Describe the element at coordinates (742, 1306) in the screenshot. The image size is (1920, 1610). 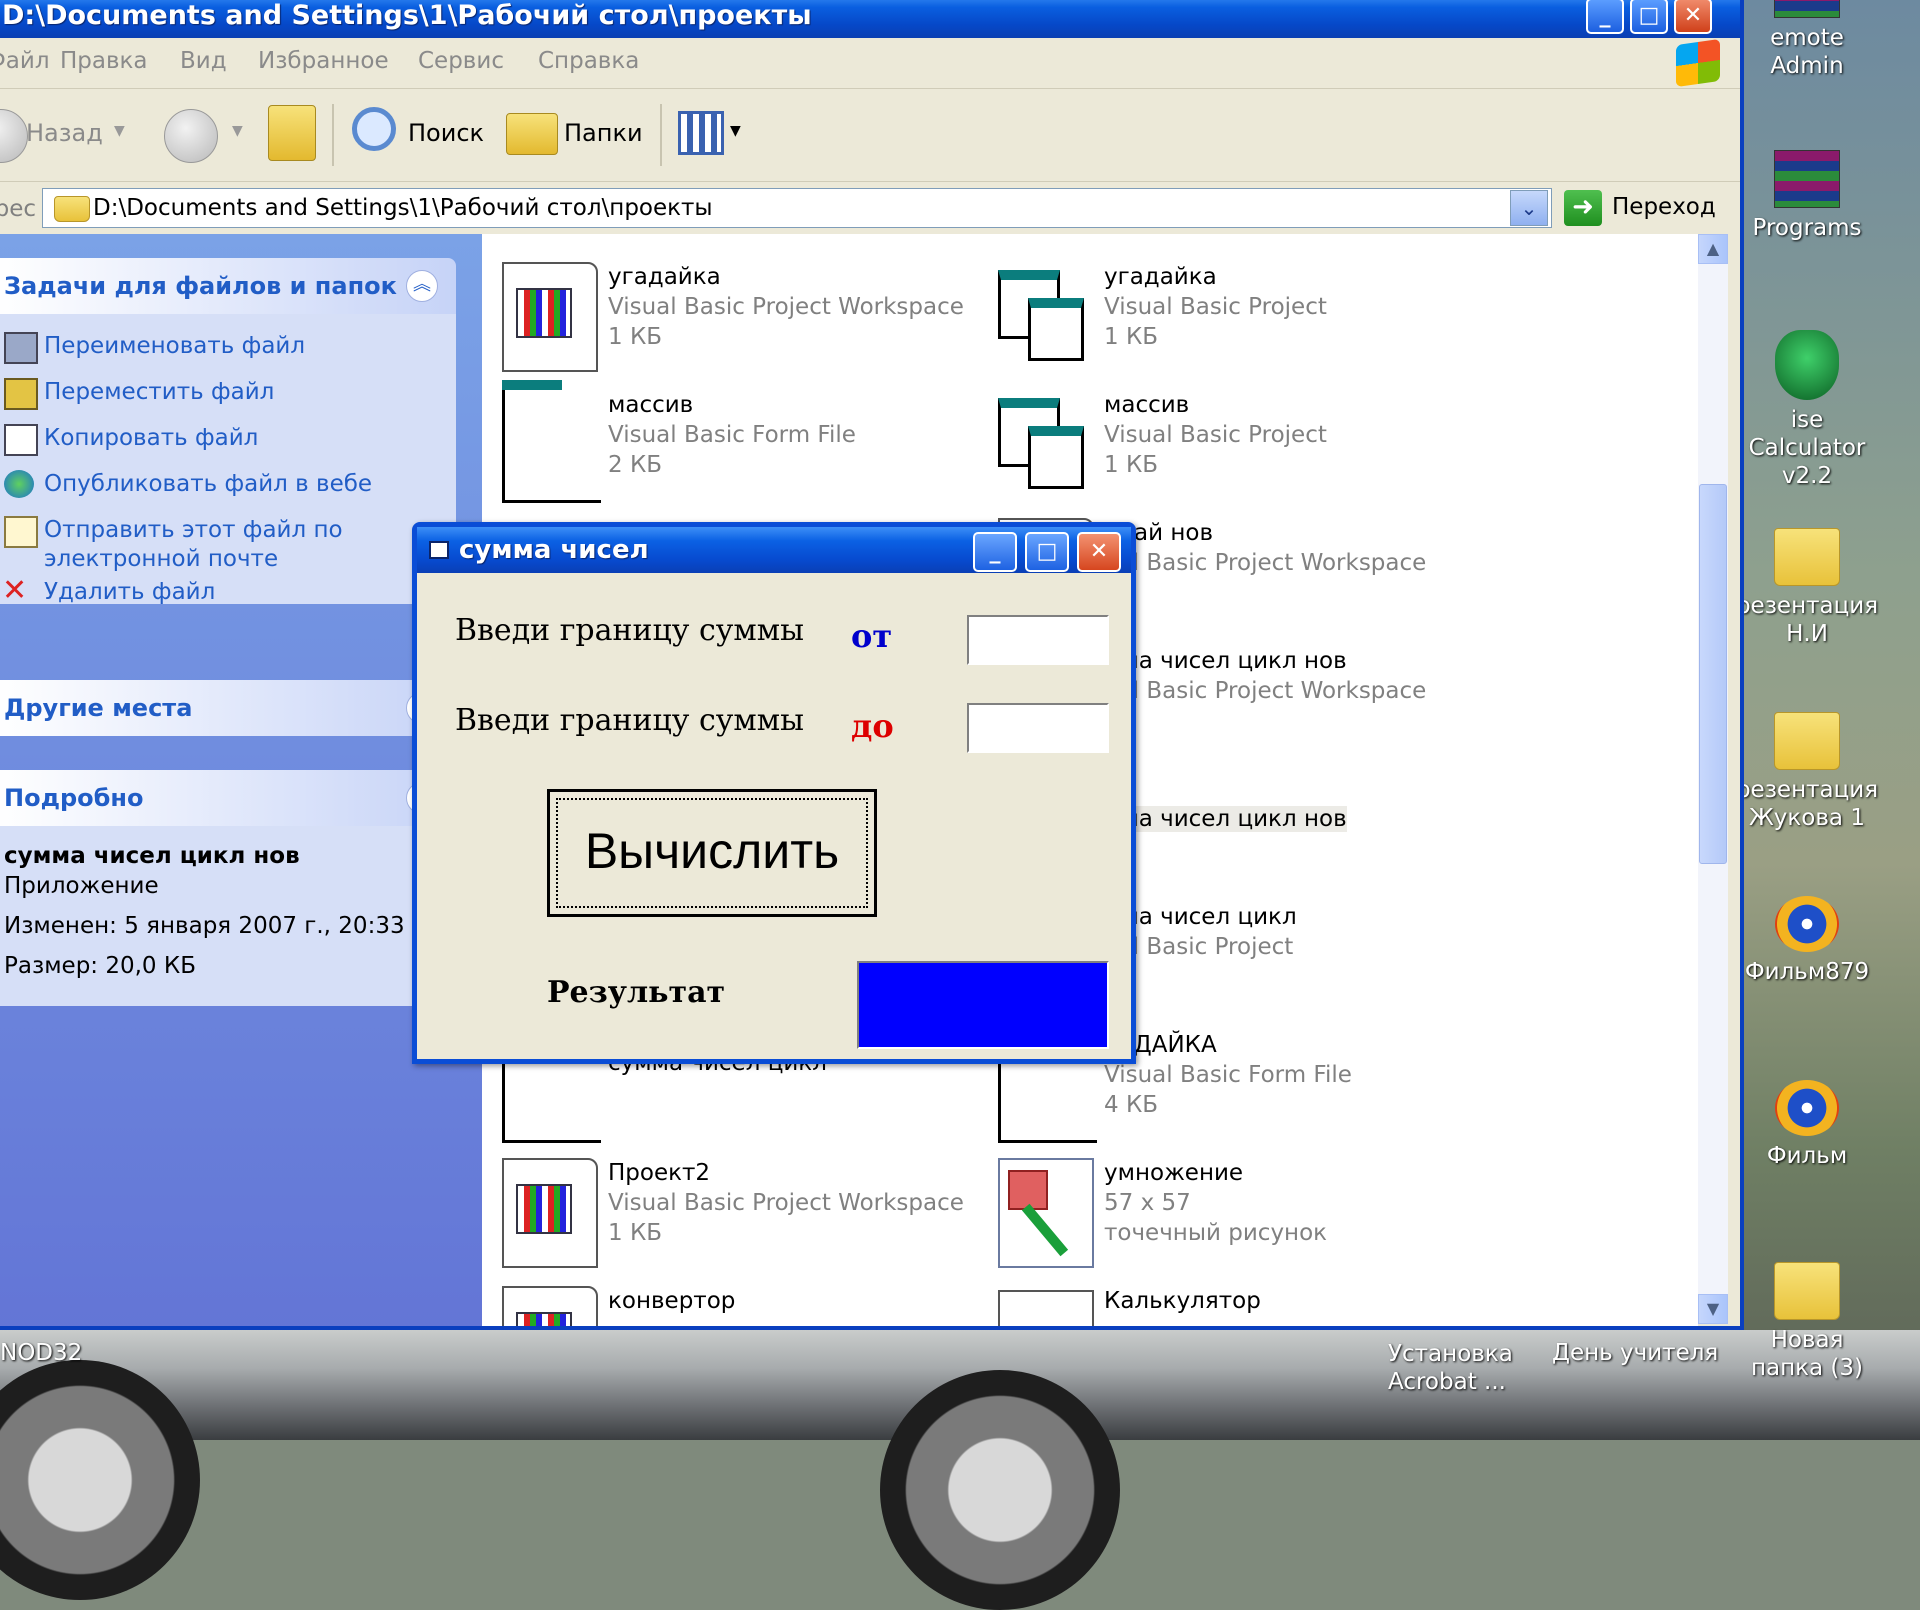
I see `list-item: конвертор` at that location.